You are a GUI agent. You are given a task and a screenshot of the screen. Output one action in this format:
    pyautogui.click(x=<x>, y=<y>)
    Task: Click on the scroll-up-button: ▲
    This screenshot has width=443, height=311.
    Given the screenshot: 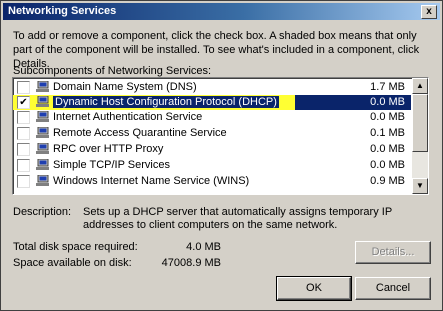 What is the action you would take?
    pyautogui.click(x=420, y=86)
    